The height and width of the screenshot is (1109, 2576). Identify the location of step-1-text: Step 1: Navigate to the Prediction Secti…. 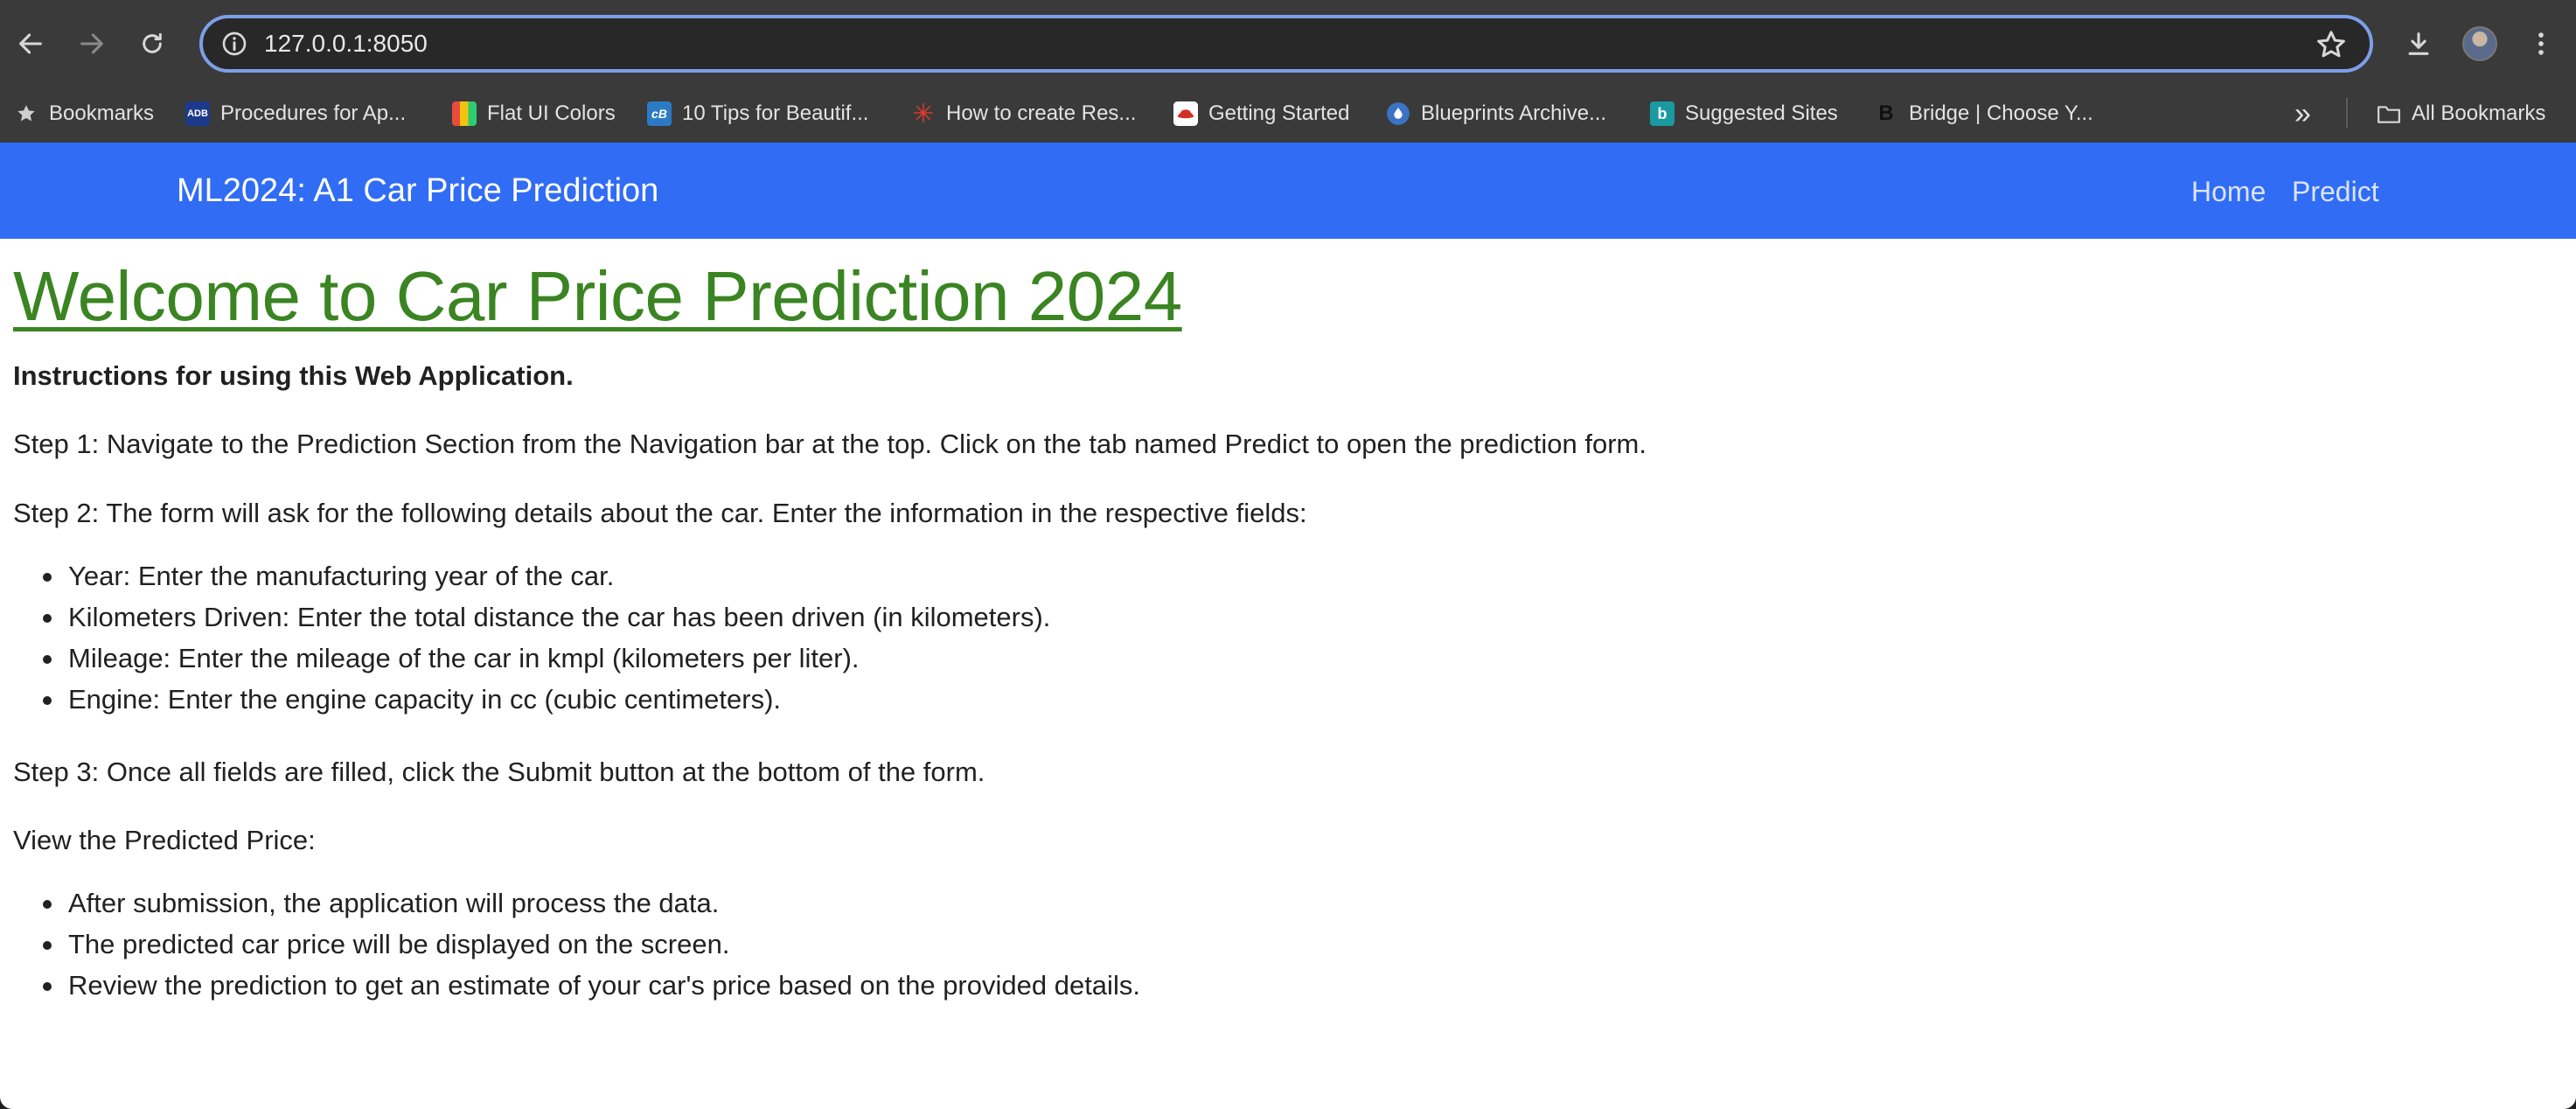
(830, 444).